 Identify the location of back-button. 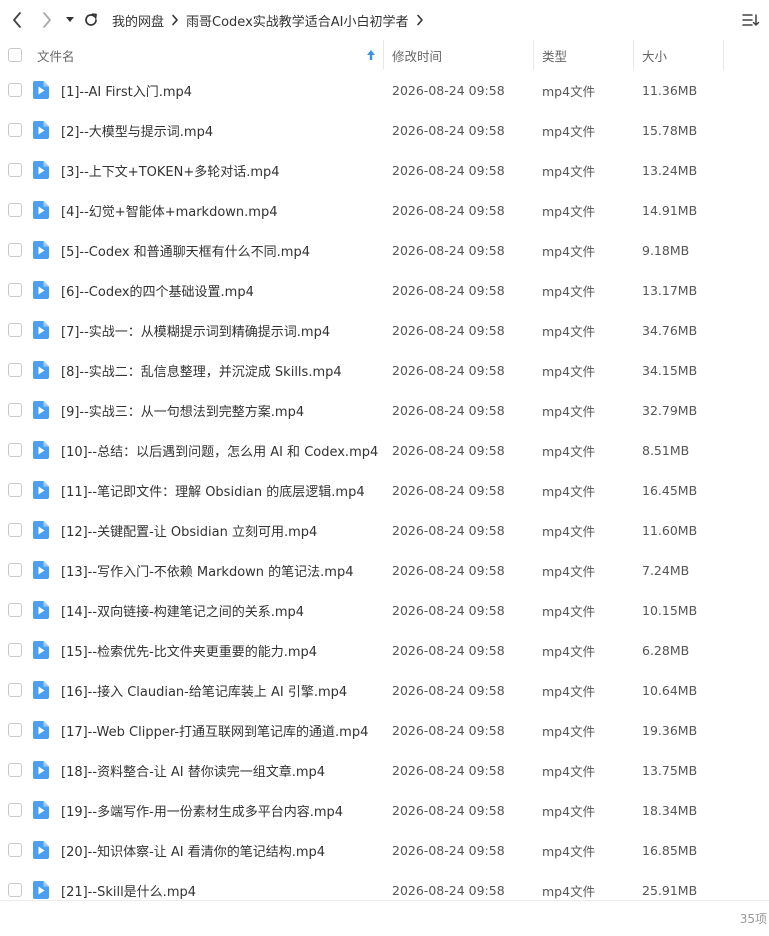
(17, 20).